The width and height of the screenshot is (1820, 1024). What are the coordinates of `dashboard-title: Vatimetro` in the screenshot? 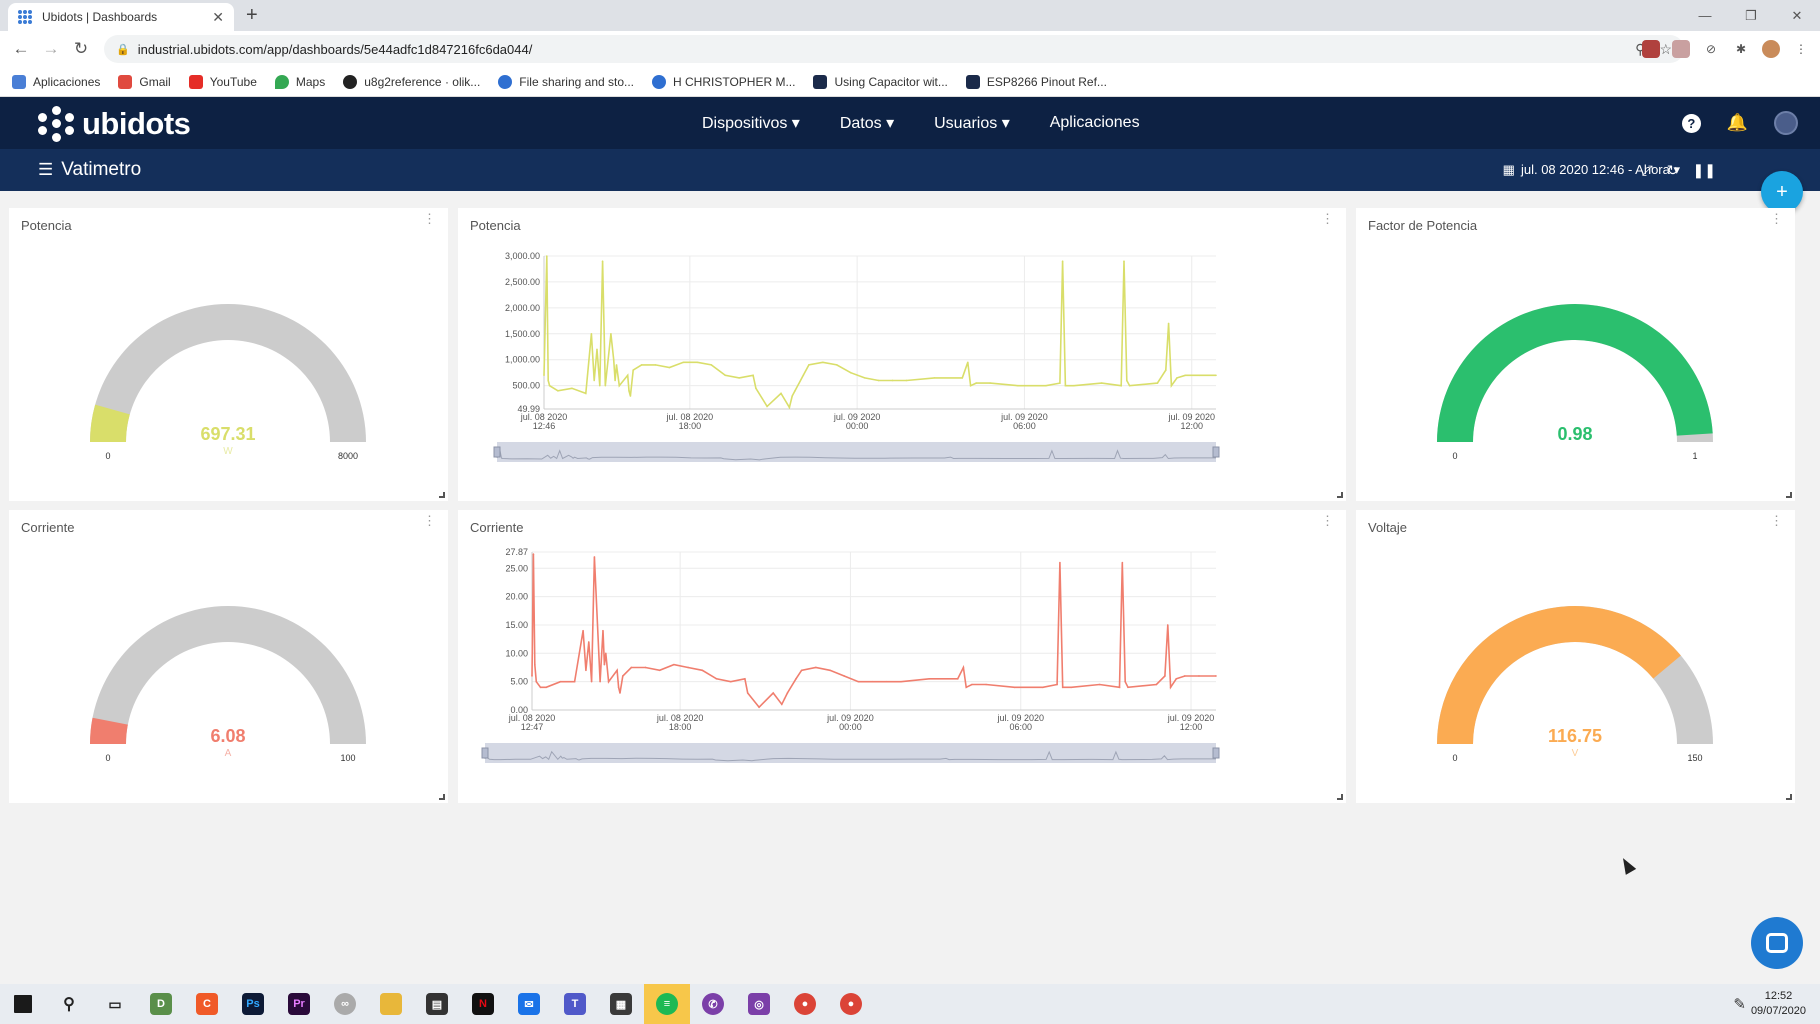 It's located at (101, 169).